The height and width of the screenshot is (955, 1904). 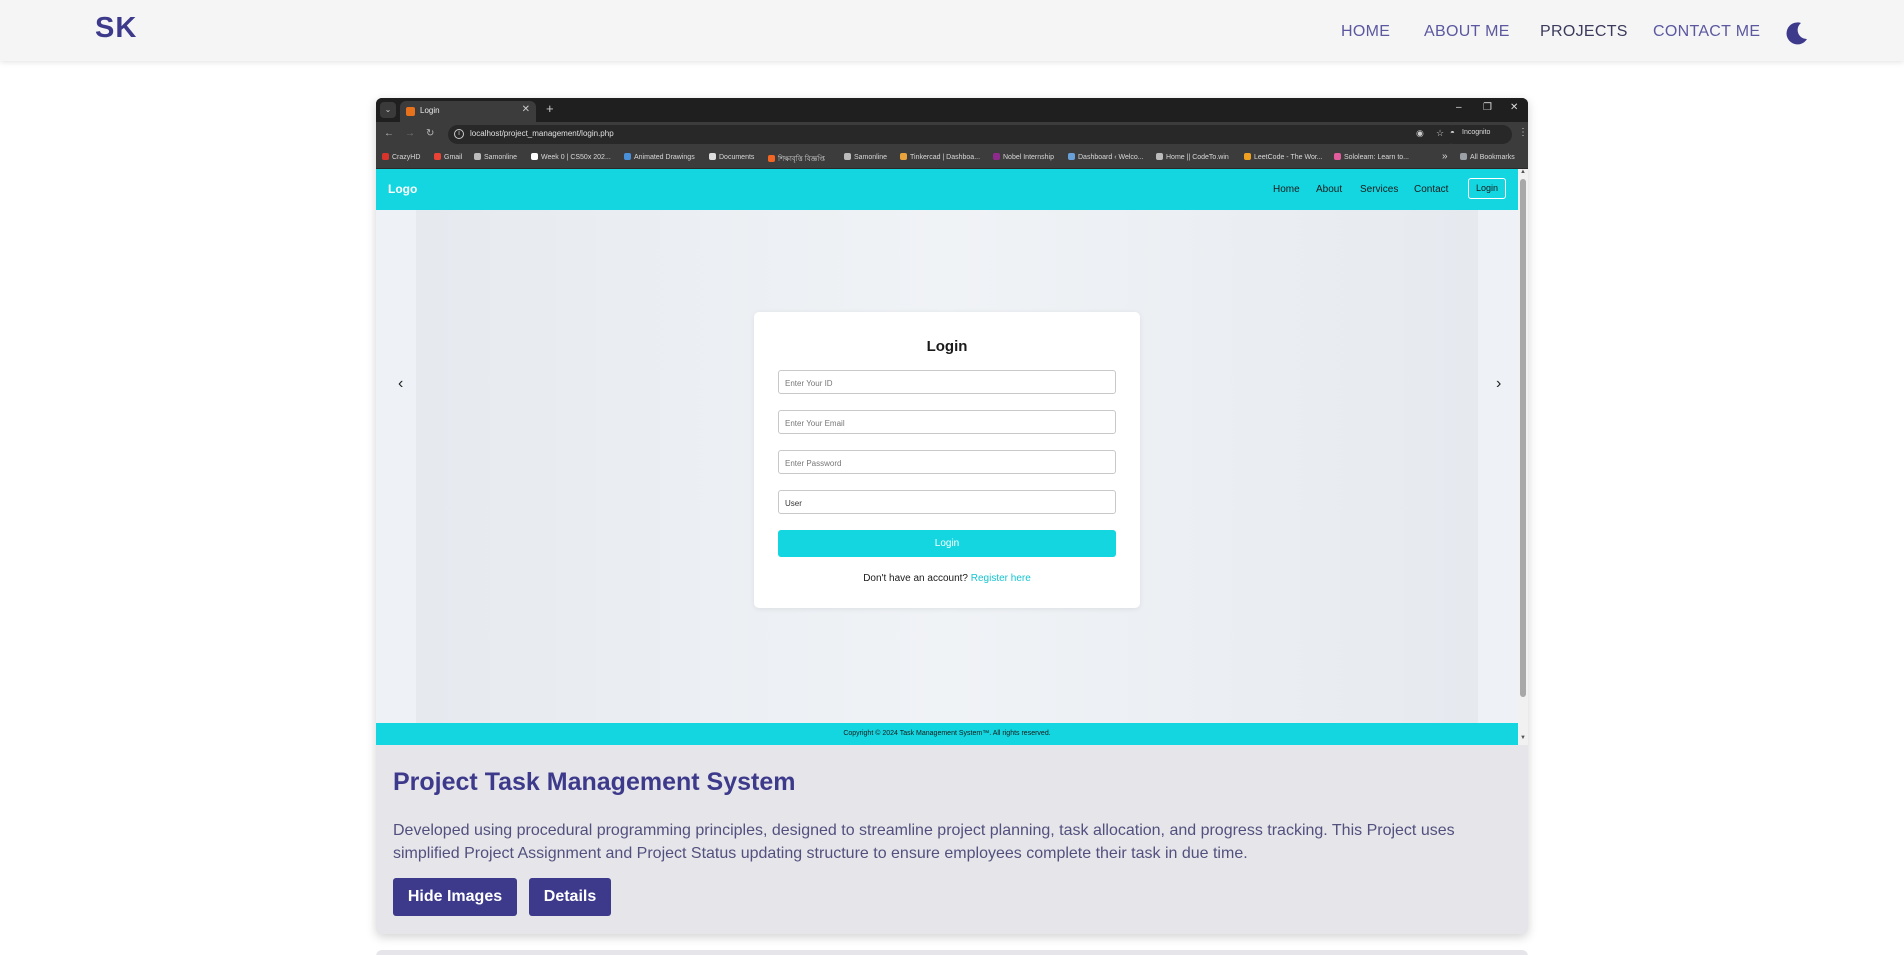 I want to click on bookmark-item: শিক্ষাবৃত্তি বিজ্ঞপ্তি, so click(x=796, y=159).